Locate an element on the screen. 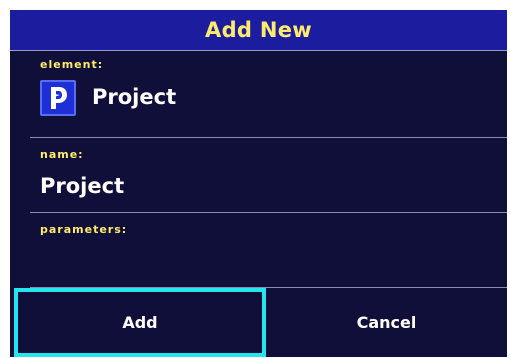 Image resolution: width=510 pixels, height=358 pixels. project-icon-glyph is located at coordinates (59, 98).